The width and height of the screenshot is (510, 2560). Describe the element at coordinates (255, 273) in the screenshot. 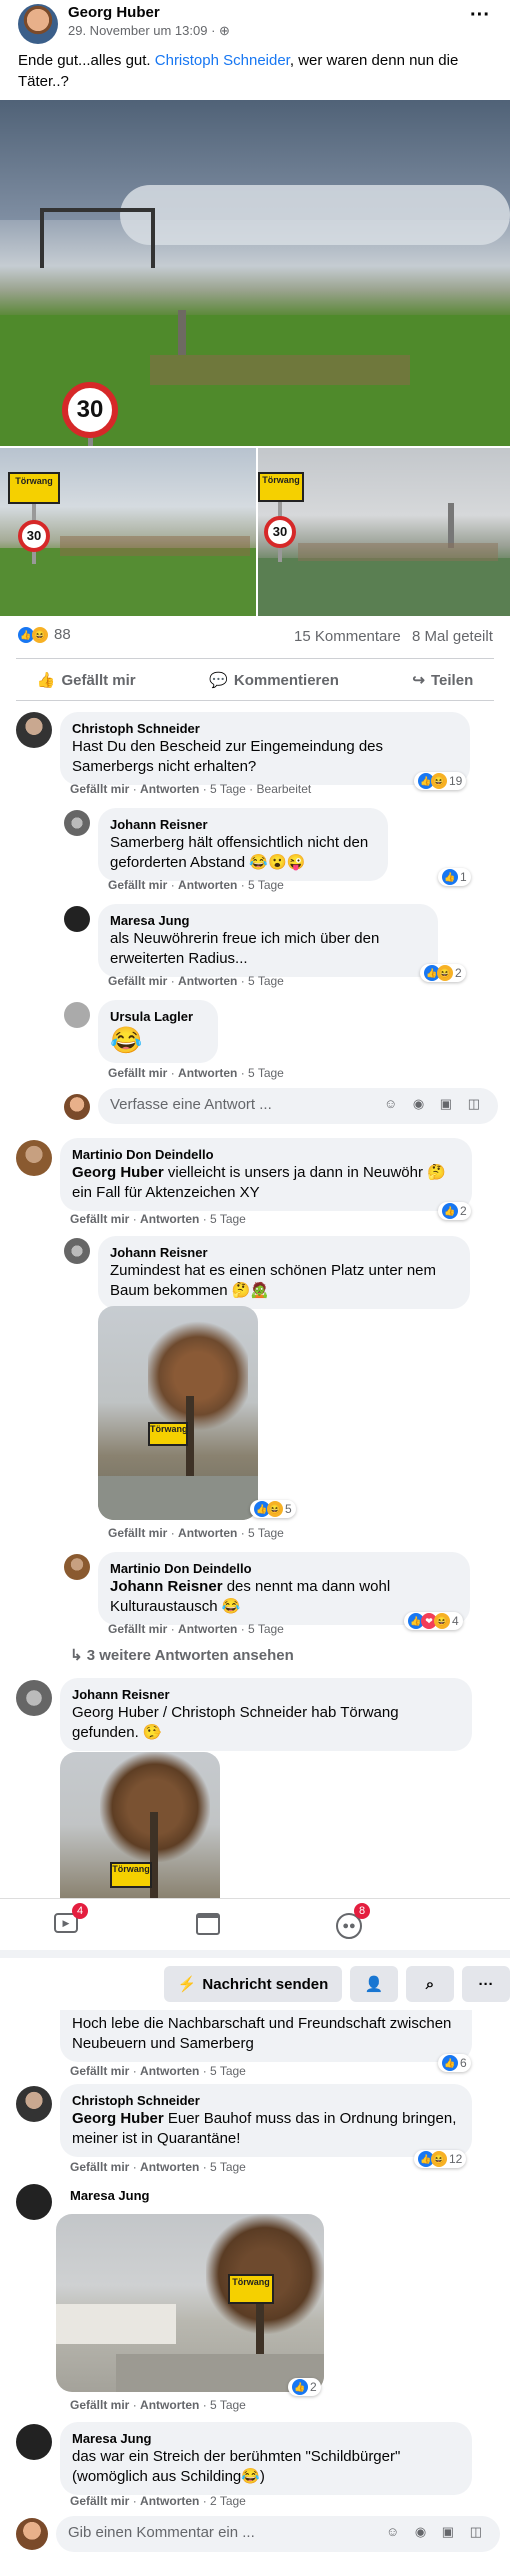

I see `post-photo-main: 30` at that location.